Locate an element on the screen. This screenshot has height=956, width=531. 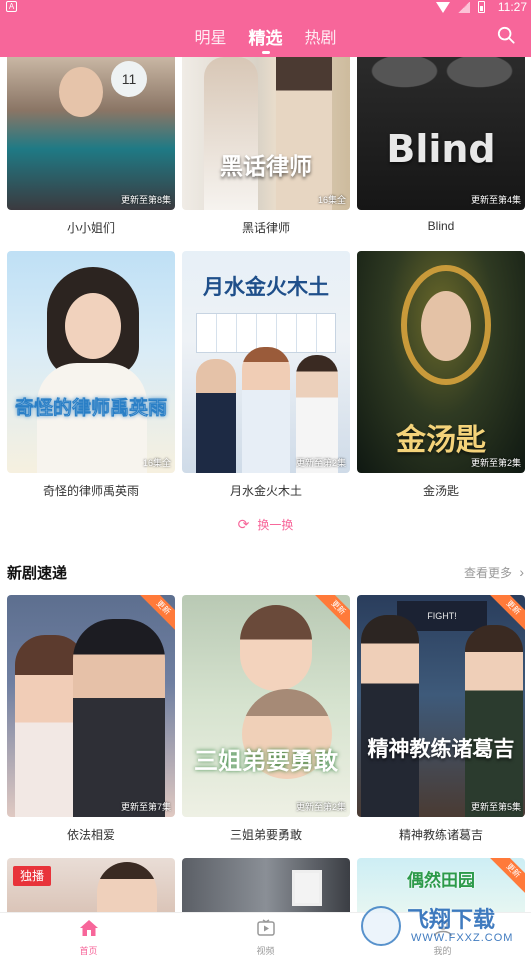
drama-poster: 更新 更新至第7集 is located at coordinates (91, 706).